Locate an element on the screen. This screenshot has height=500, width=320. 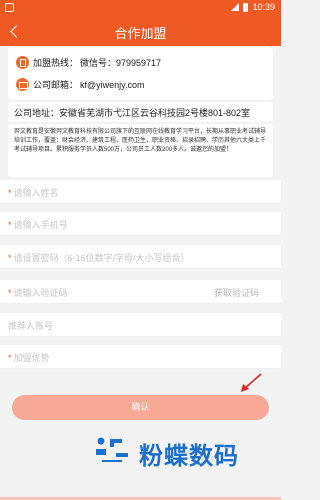
name-field: * 请输入姓名 is located at coordinates (140, 192).